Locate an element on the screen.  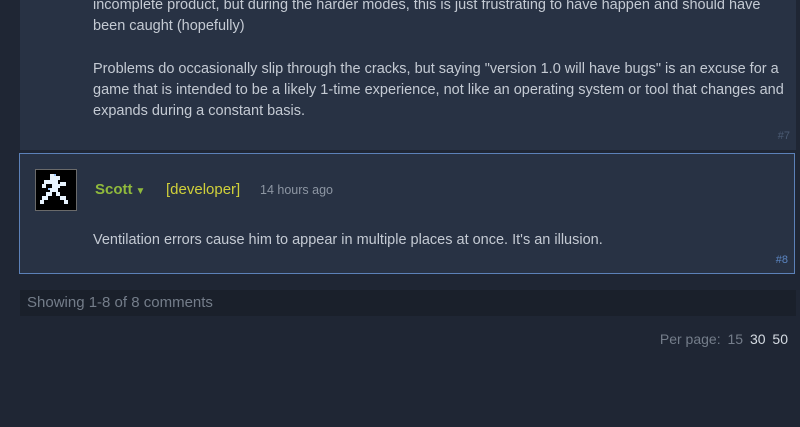
per-page-label: Per page: is located at coordinates (690, 339).